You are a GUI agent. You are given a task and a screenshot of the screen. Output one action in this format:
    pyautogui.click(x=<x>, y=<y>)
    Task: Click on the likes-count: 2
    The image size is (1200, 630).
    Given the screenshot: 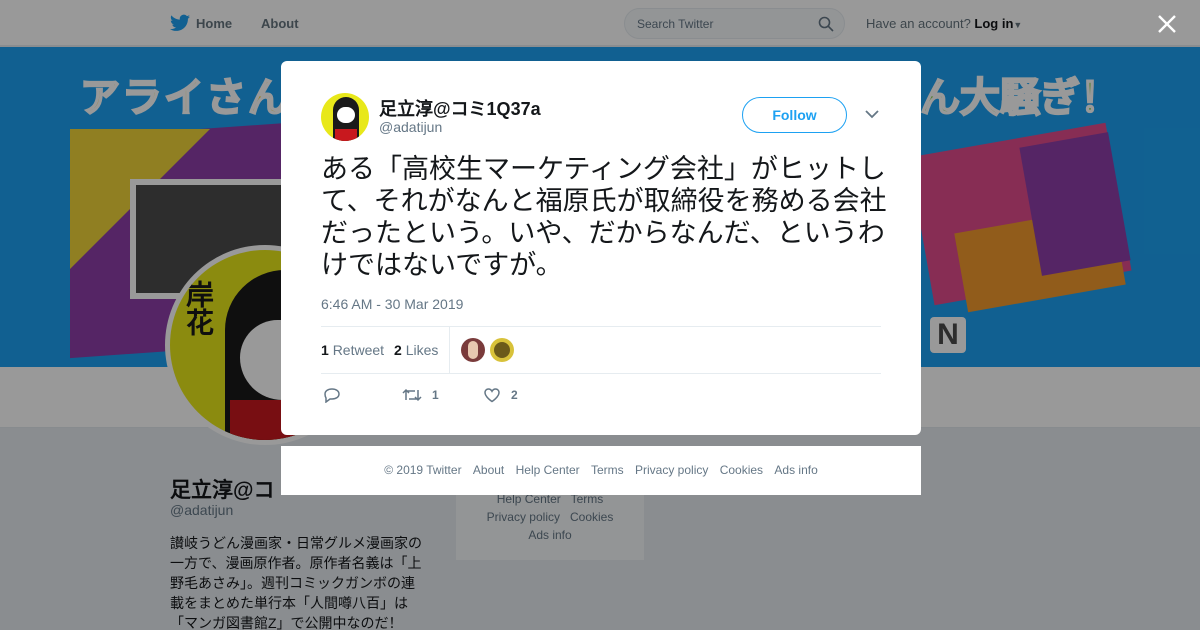 What is the action you would take?
    pyautogui.click(x=398, y=350)
    